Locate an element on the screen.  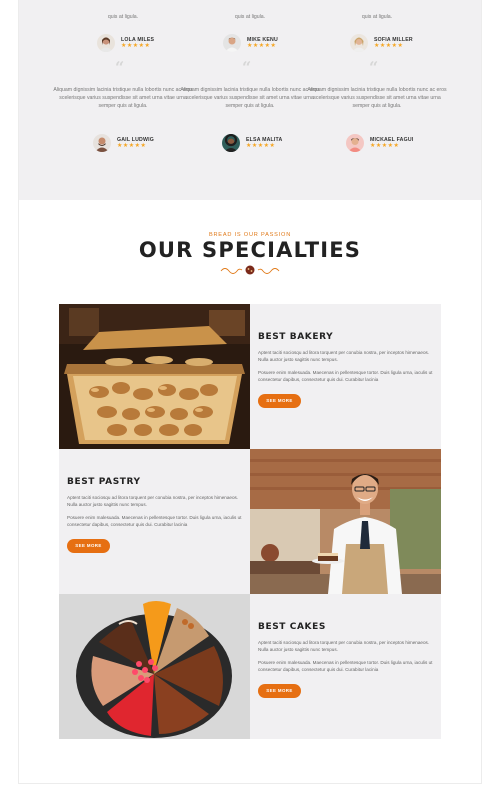
reviewer: ELSA MALITA ★★★★★ is located at coordinates (252, 143).